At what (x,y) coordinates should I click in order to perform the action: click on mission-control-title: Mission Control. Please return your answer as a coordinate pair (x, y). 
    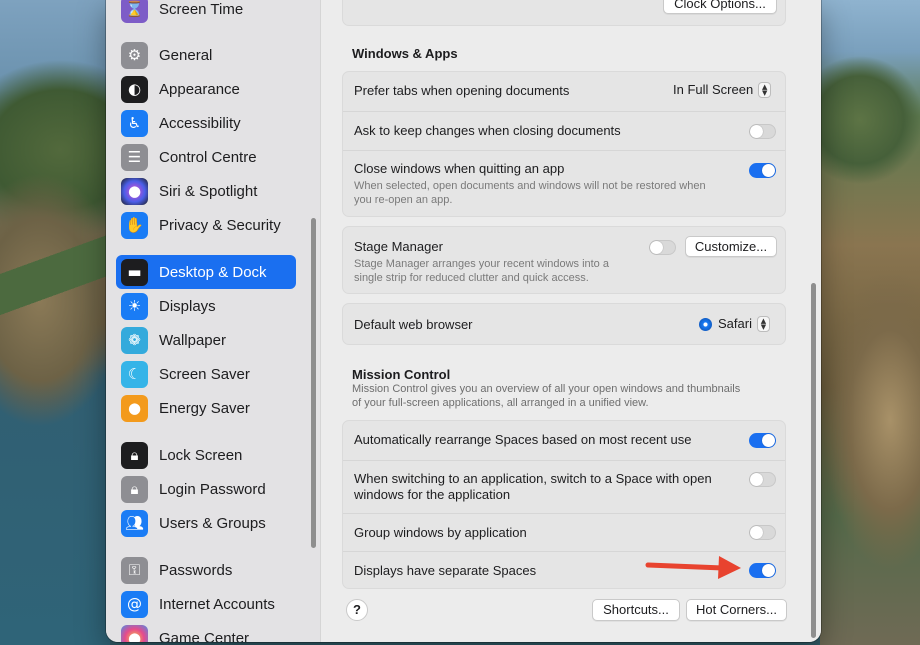
    Looking at the image, I should click on (401, 374).